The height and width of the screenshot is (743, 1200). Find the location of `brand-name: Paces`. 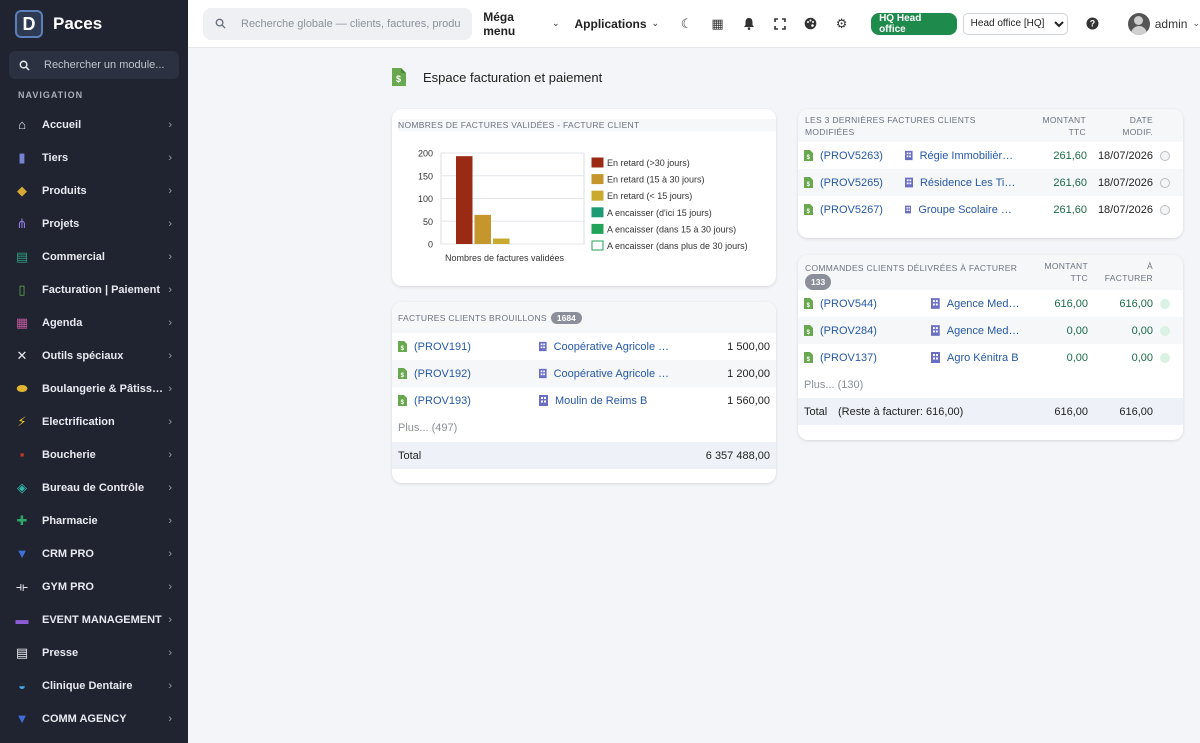

brand-name: Paces is located at coordinates (78, 23).